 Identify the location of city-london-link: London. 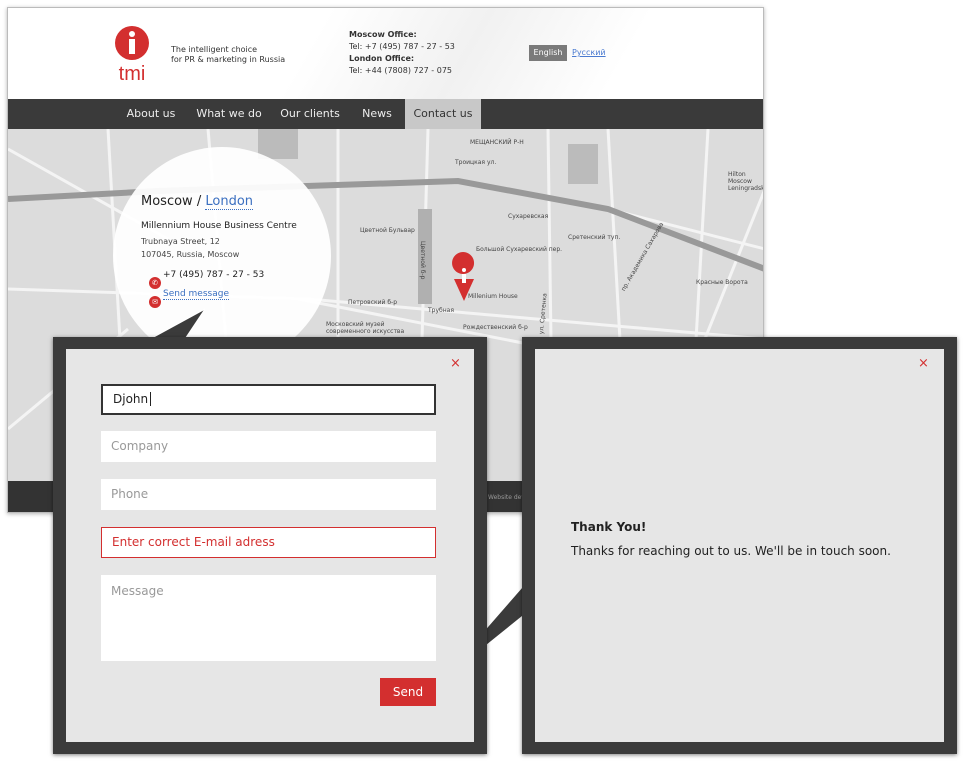
(229, 202).